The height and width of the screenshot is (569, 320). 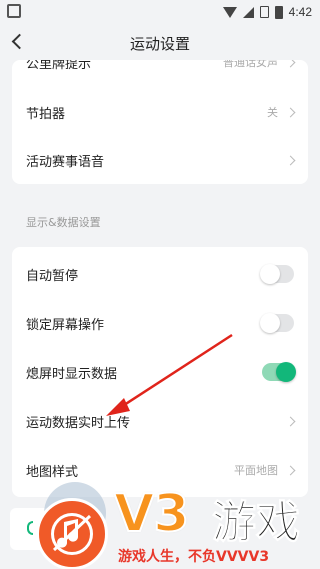 What do you see at coordinates (65, 325) in the screenshot?
I see `row-lock-screen-label: 锁定屏幕操作` at bounding box center [65, 325].